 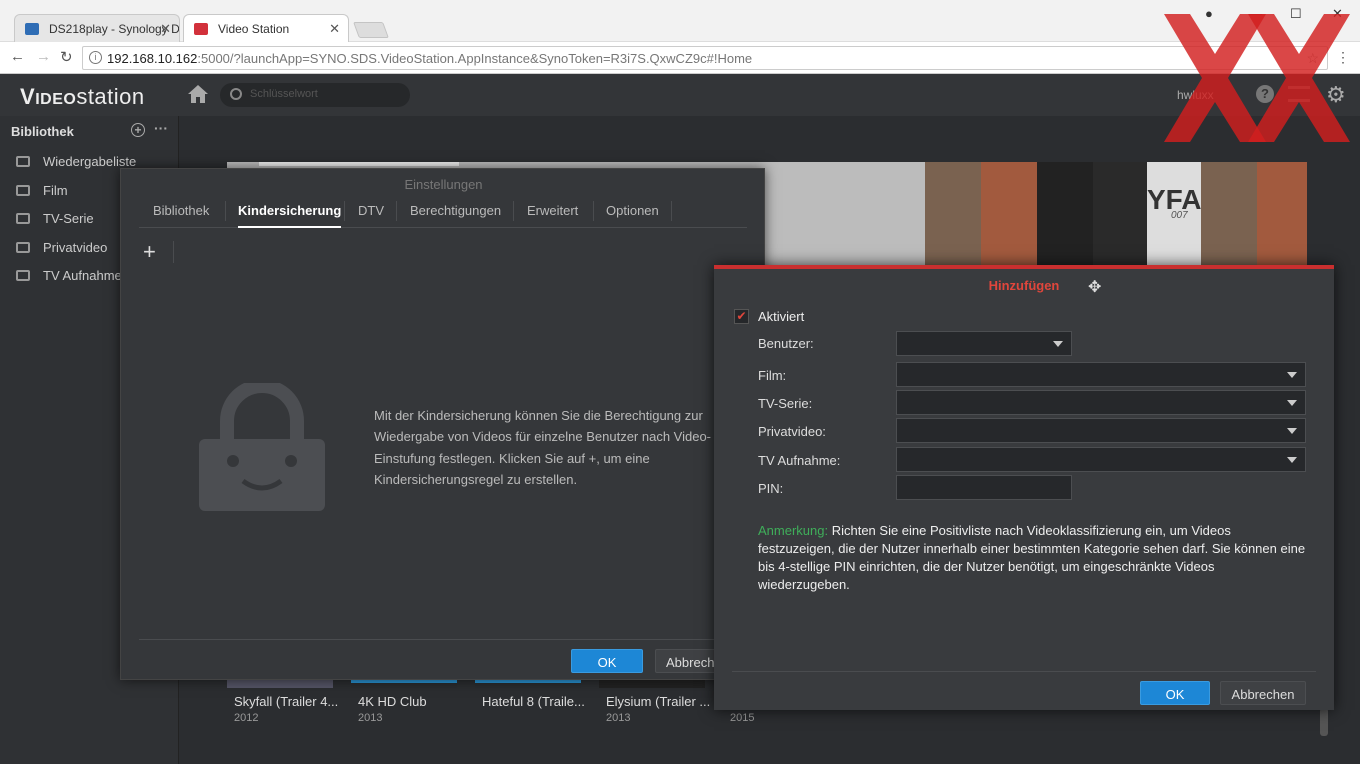 I want to click on scrollbar, so click(x=1324, y=722).